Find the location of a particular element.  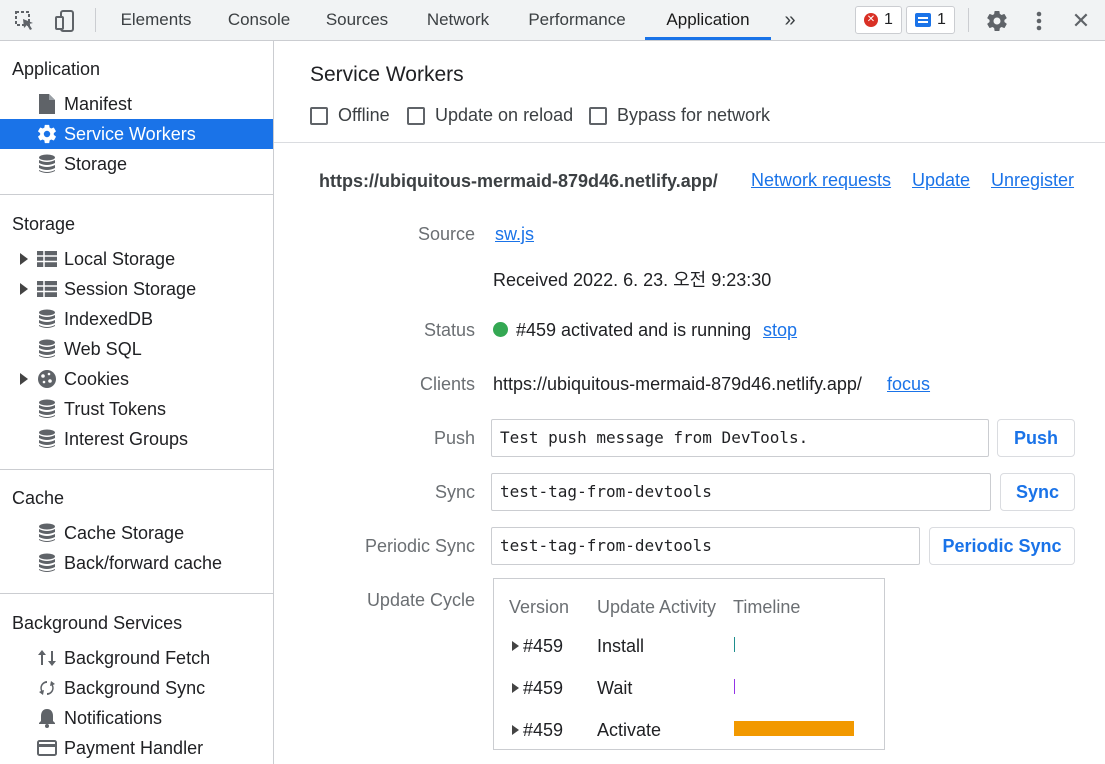

source-label: Source is located at coordinates (446, 234).